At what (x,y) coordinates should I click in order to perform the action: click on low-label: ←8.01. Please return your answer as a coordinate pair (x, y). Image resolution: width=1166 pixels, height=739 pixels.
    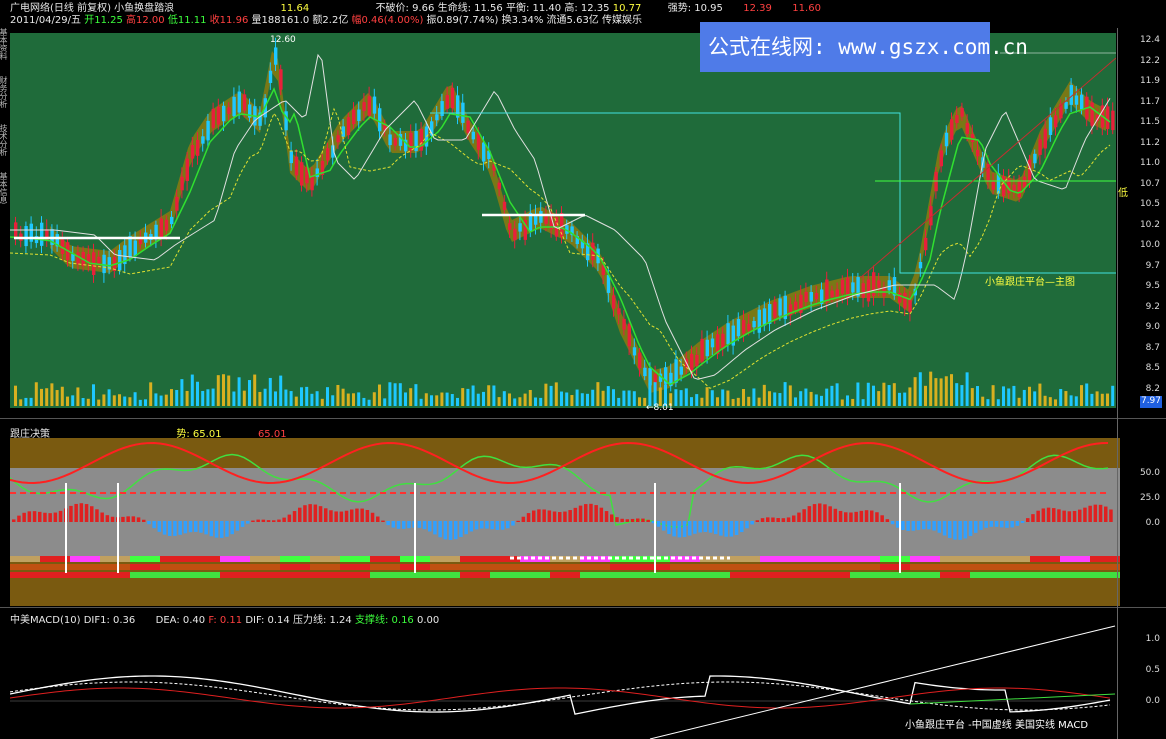
    Looking at the image, I should click on (660, 408).